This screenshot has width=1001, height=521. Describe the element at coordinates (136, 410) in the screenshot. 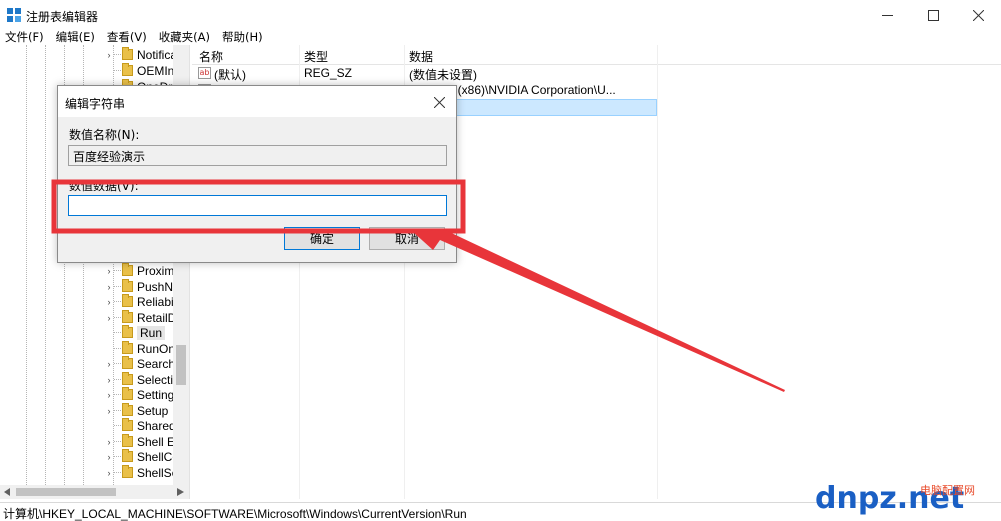

I see `tree-item: › Setup` at that location.